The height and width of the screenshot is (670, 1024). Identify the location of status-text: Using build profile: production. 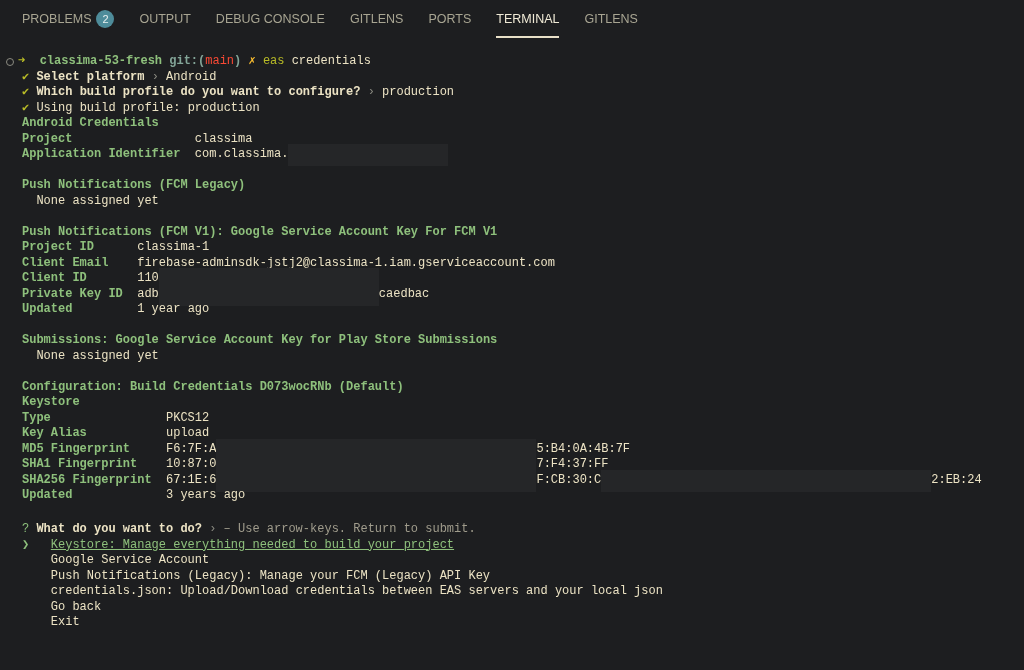
(148, 108).